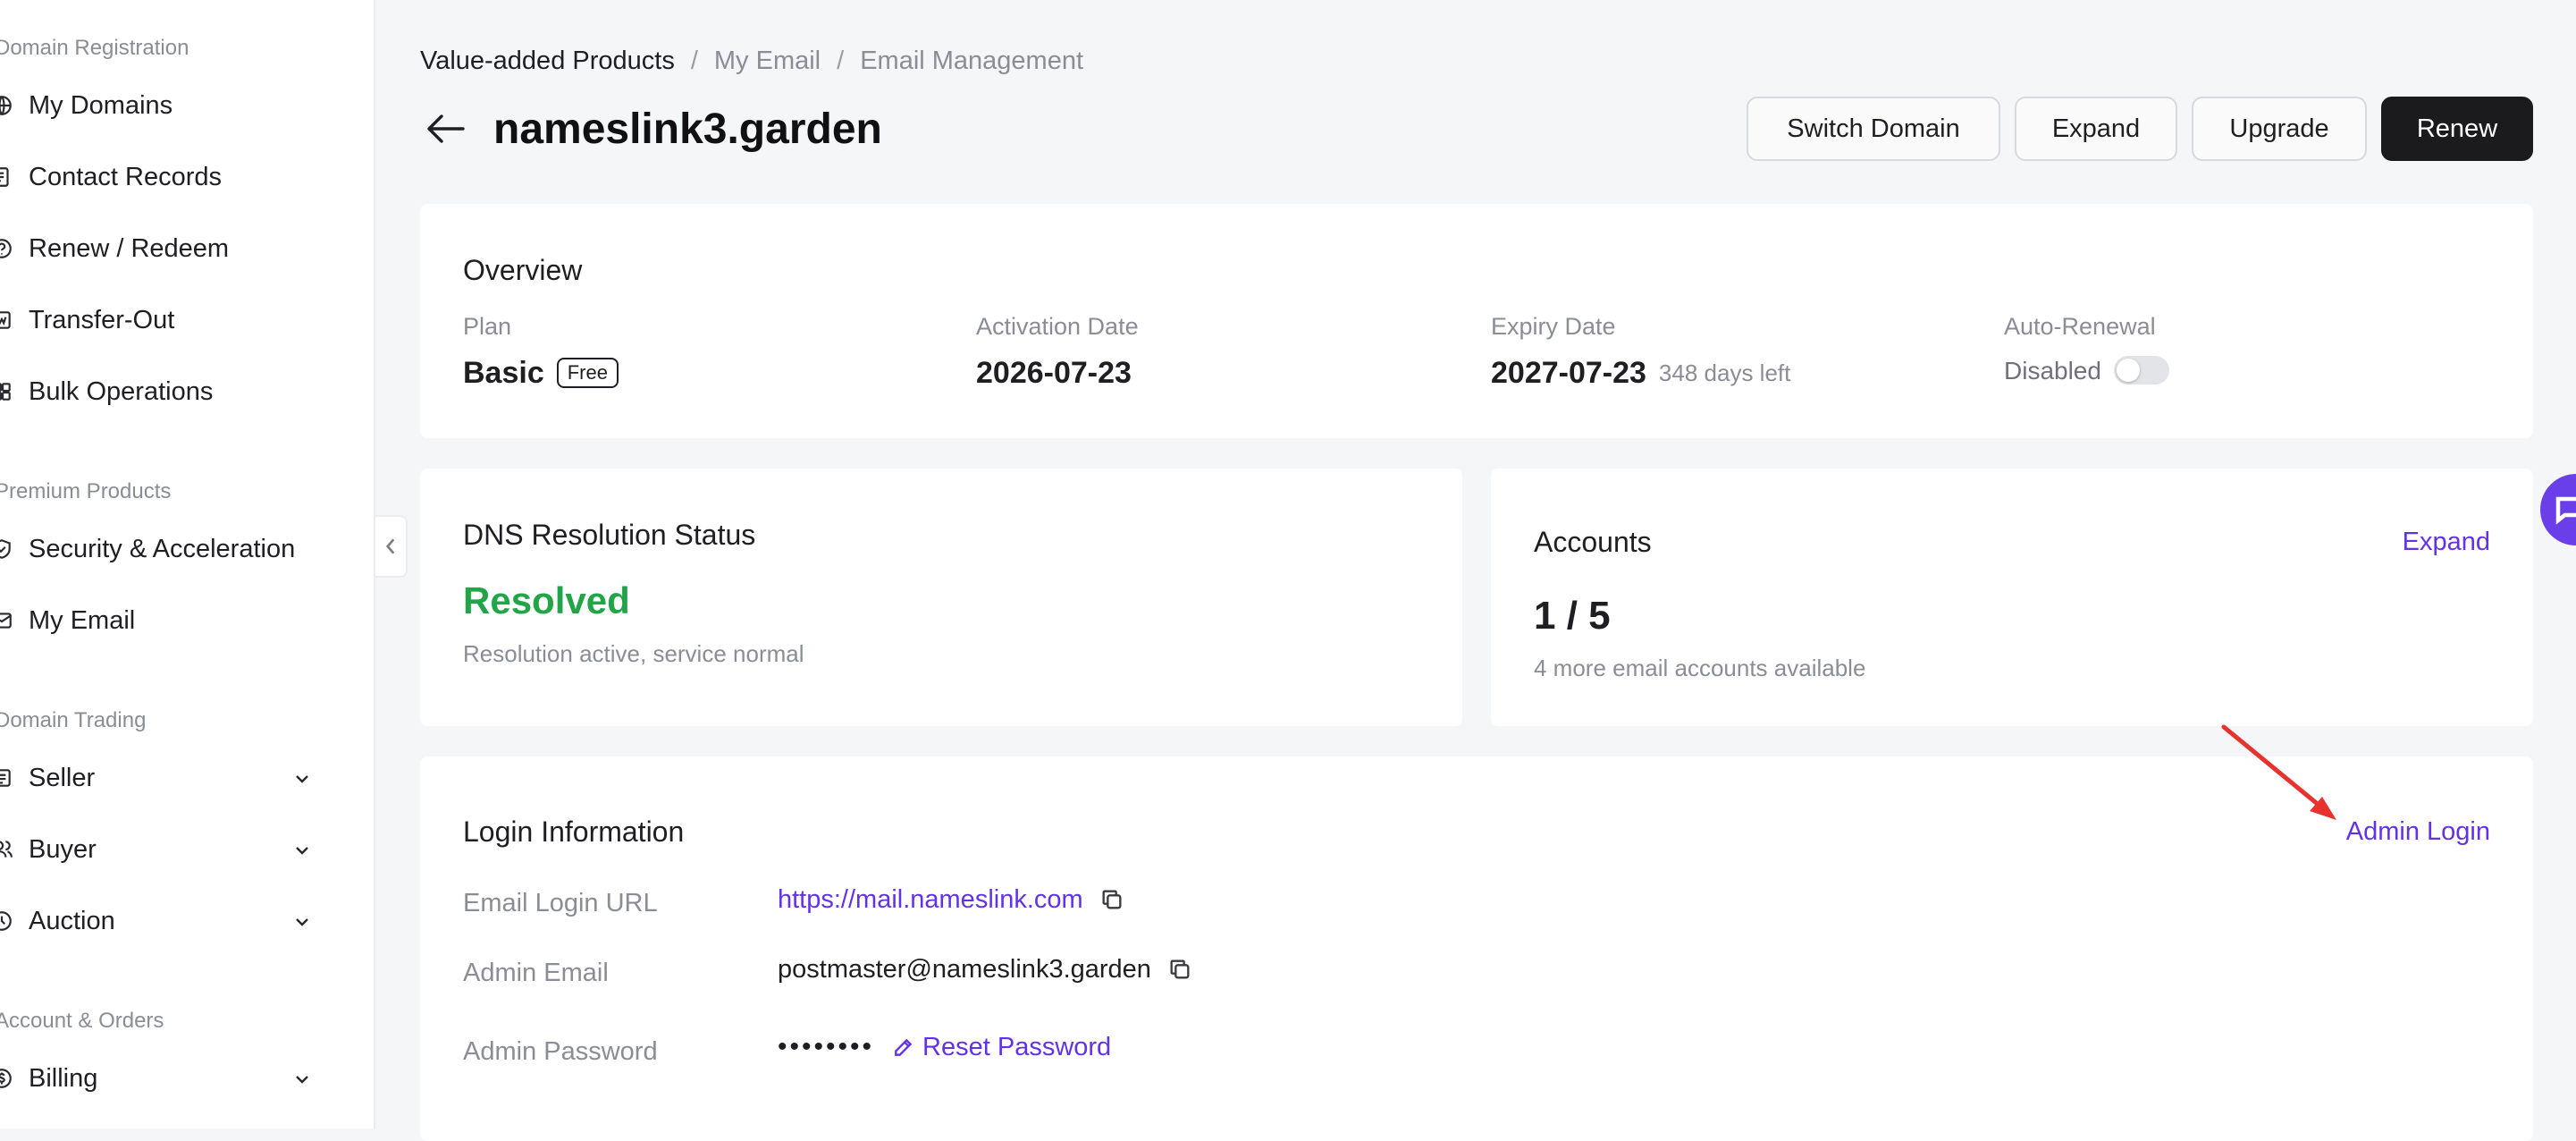 This screenshot has height=1141, width=2576. I want to click on email-login-url-label: Email Login URL, so click(561, 903).